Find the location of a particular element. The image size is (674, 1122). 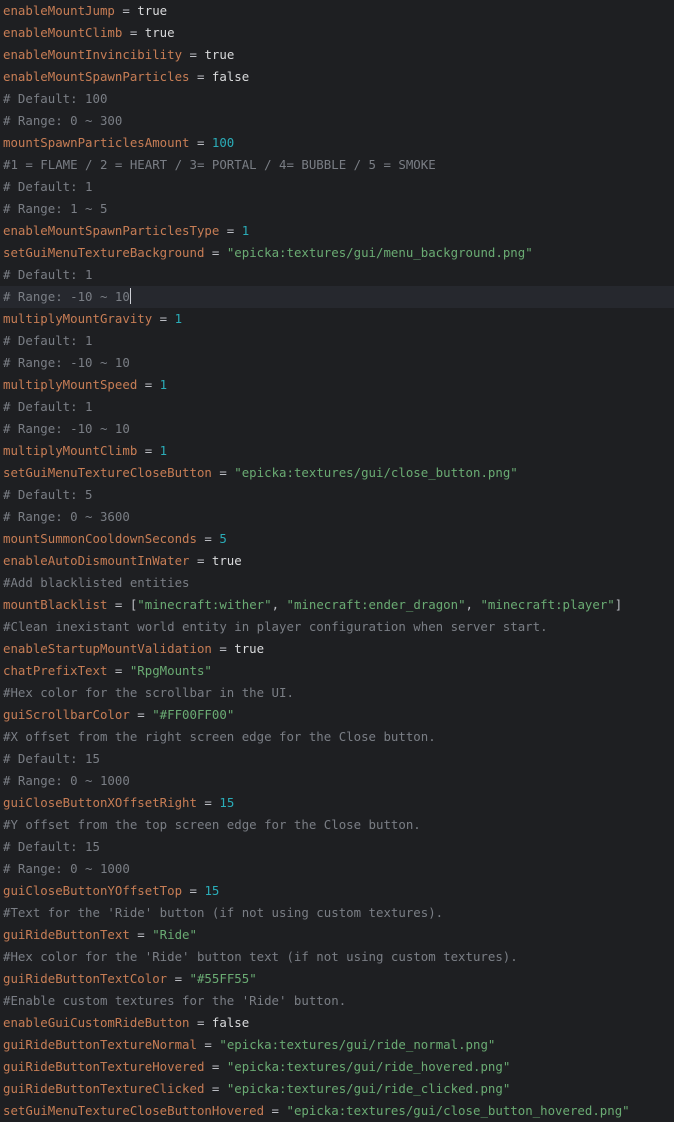

code-line: guiCloseButtonXOffsetRight = 15 is located at coordinates (337, 803).